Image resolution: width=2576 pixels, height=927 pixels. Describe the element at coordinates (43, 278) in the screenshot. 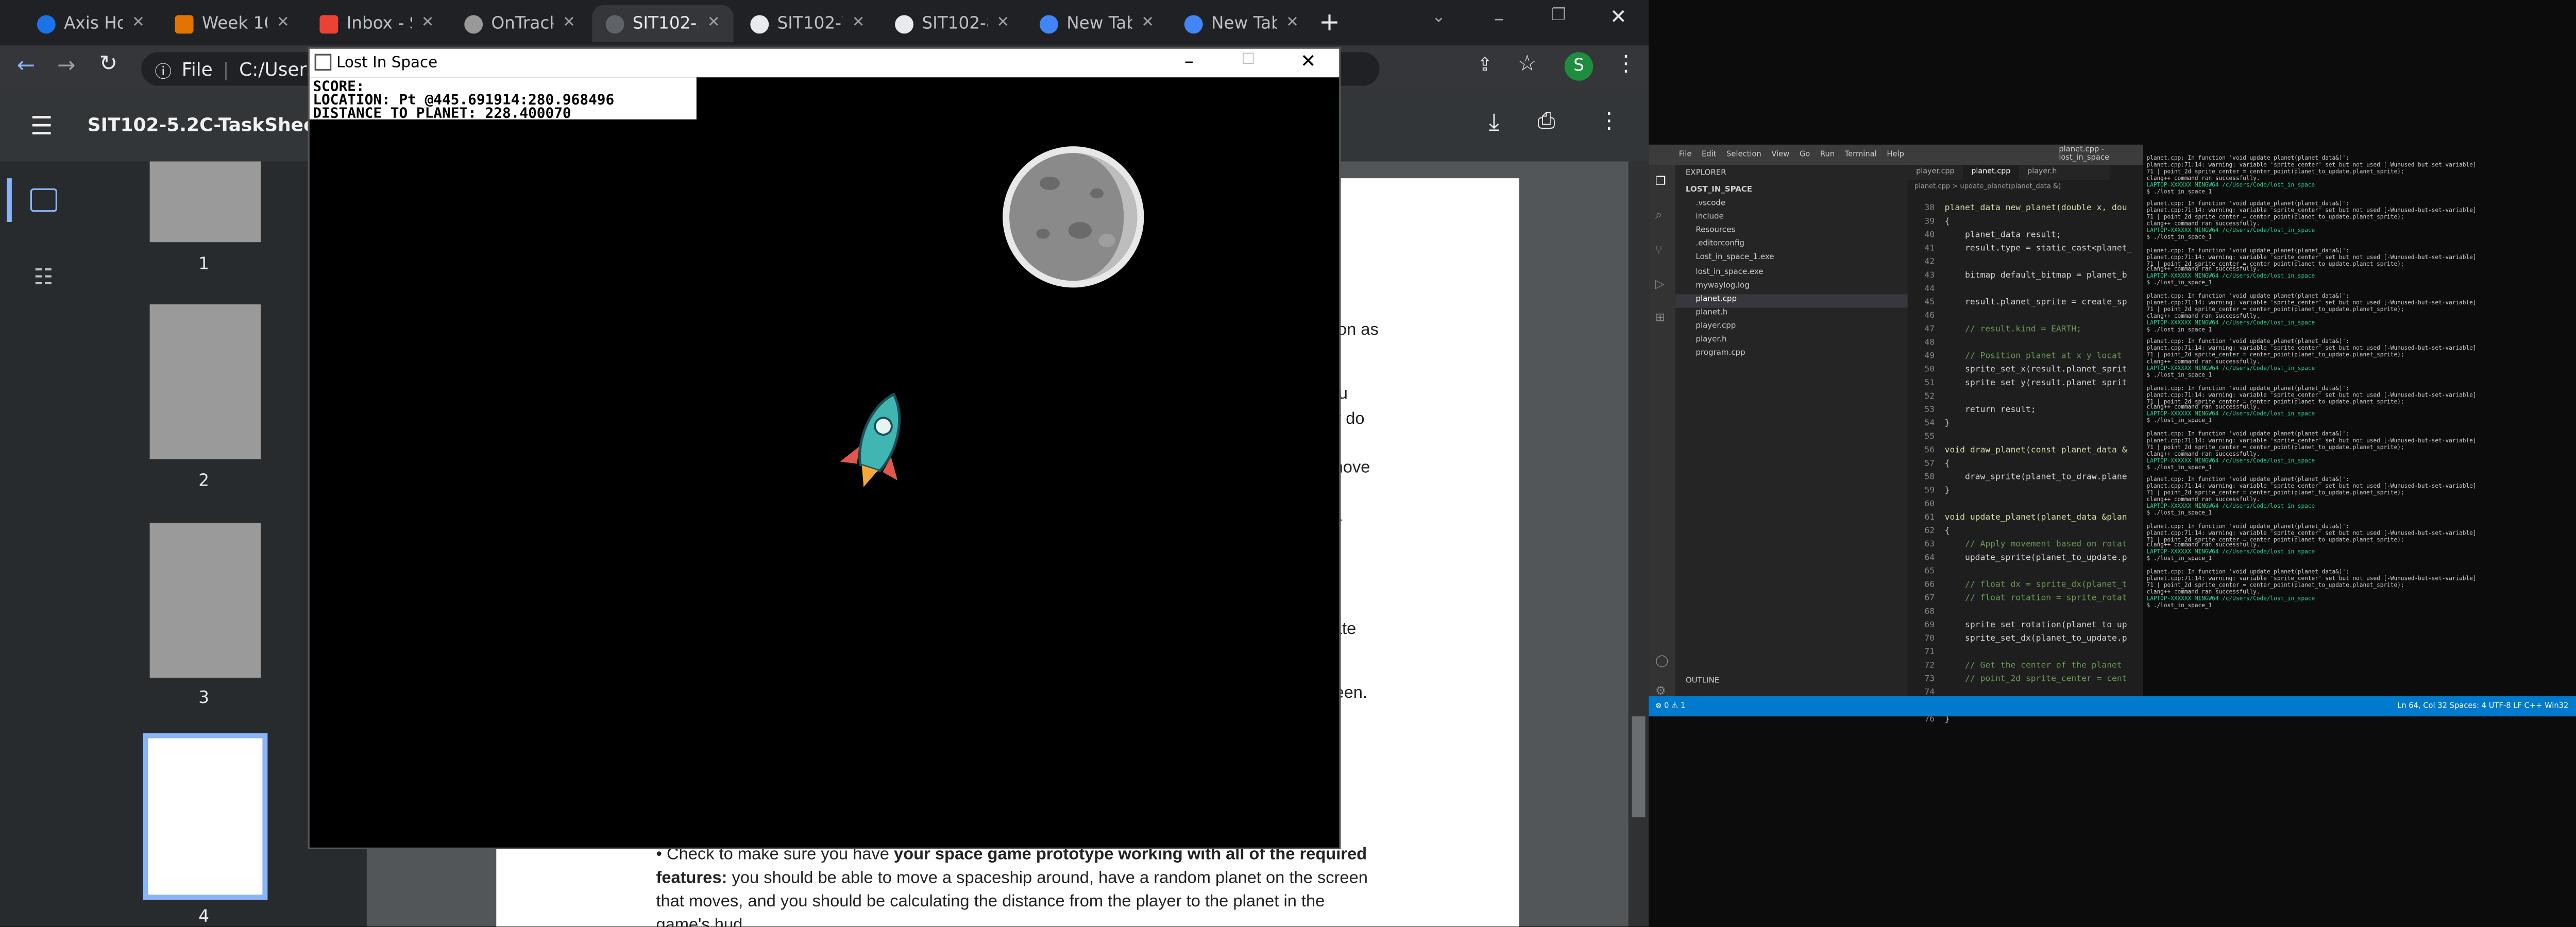

I see `outline-view-icon: ☷` at that location.